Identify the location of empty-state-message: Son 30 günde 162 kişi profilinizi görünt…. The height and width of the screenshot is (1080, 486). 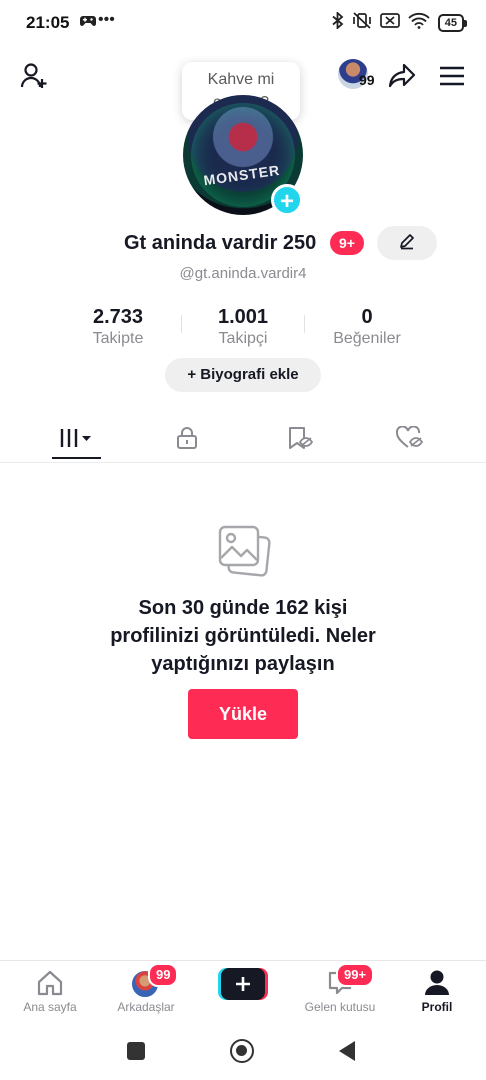
(243, 636).